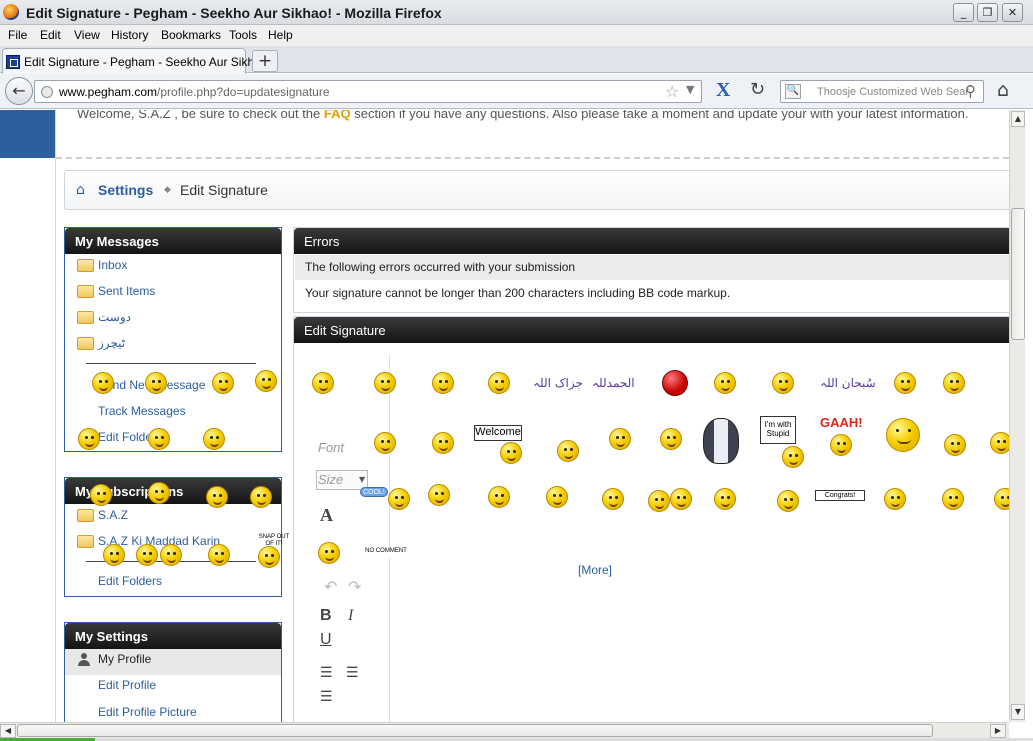  Describe the element at coordinates (173, 688) in the screenshot. I see `edit-profile-link: Edit Profile` at that location.